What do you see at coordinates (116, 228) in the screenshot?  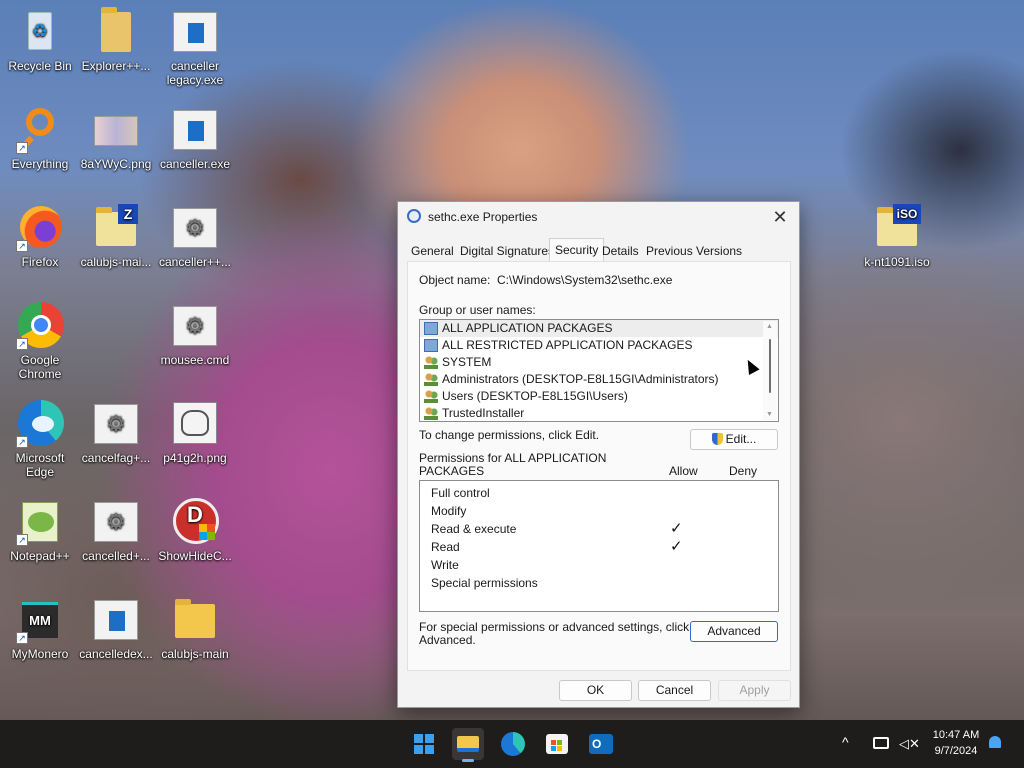 I see `zip-folder-icon: Z` at bounding box center [116, 228].